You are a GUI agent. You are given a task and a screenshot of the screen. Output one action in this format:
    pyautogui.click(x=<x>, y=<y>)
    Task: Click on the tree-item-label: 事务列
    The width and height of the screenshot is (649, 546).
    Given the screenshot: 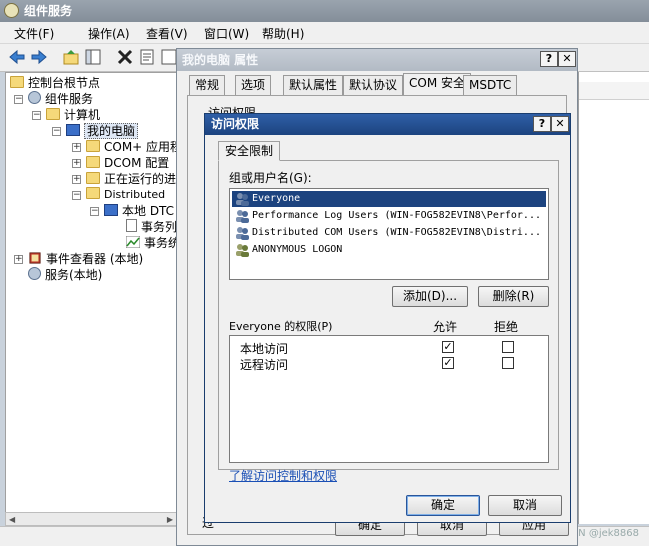 What is the action you would take?
    pyautogui.click(x=159, y=227)
    